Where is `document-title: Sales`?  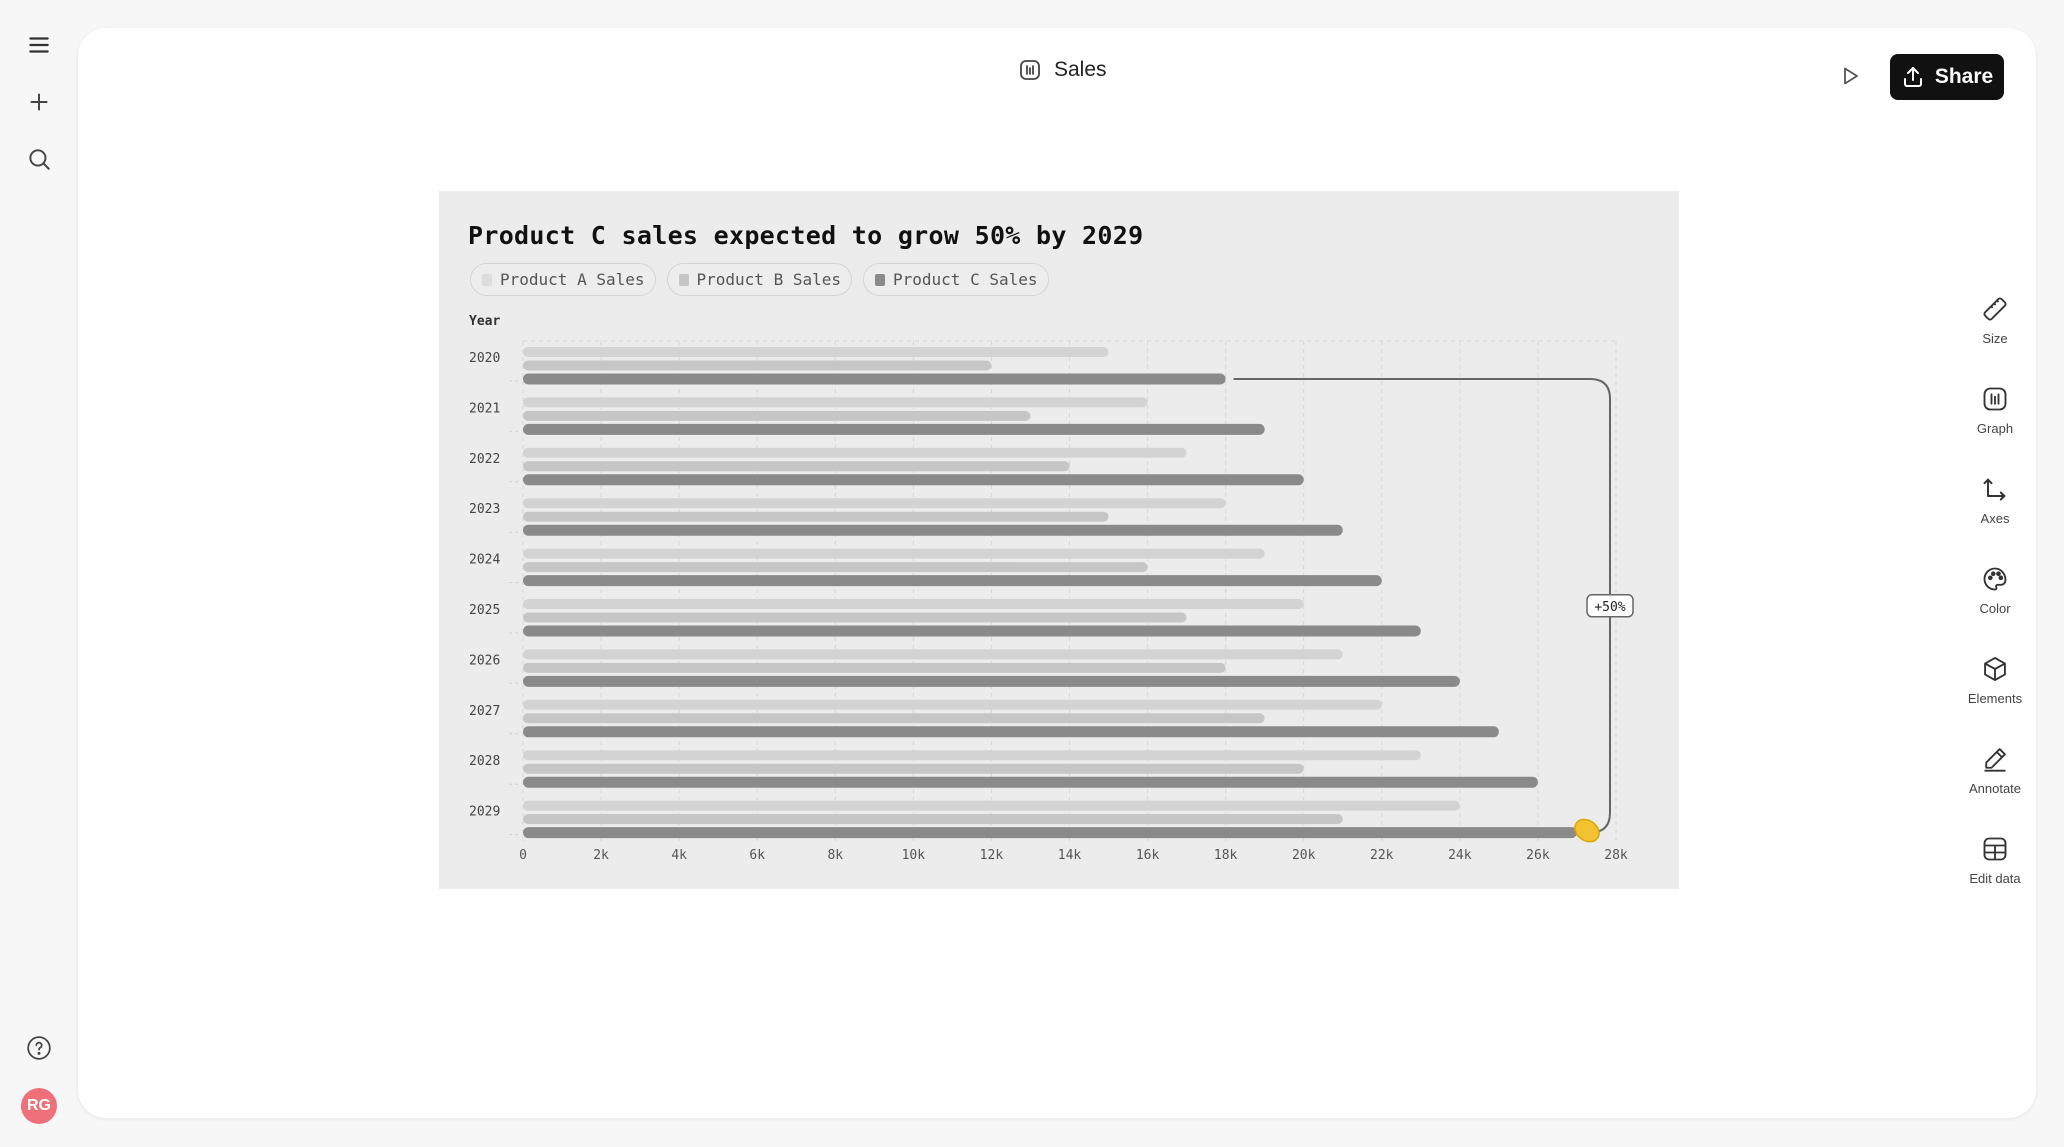
document-title: Sales is located at coordinates (1062, 70).